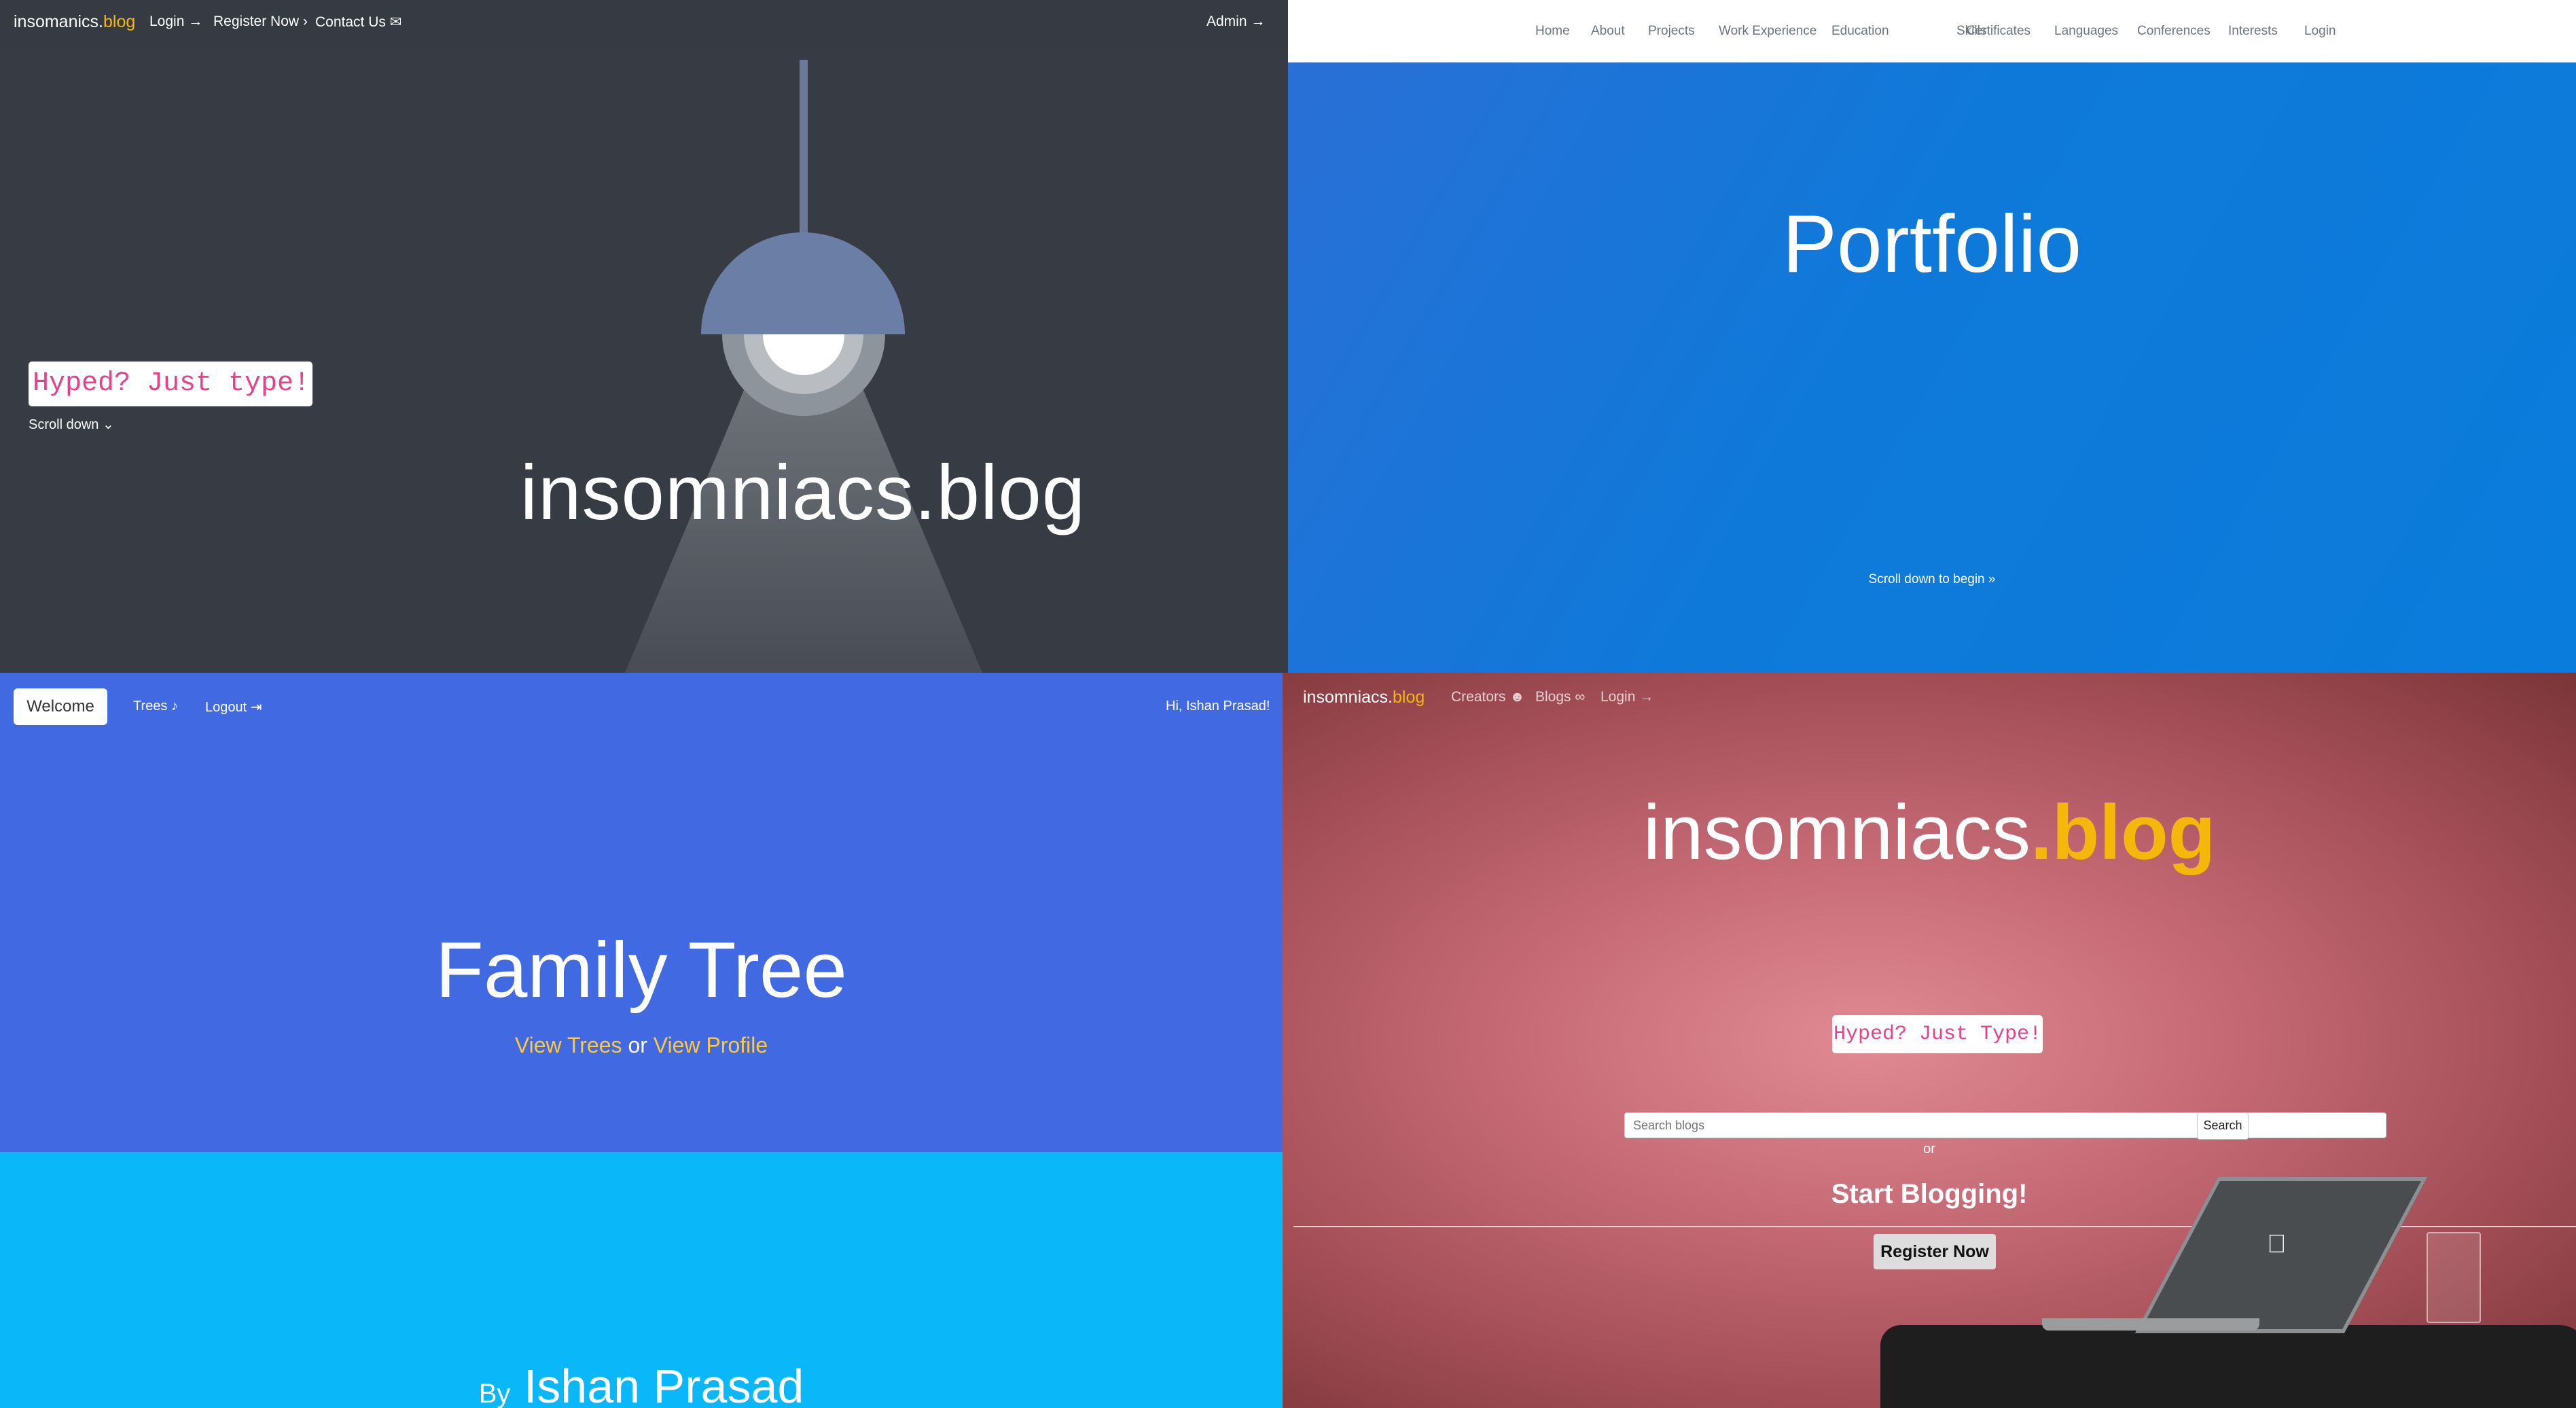 This screenshot has width=2576, height=1408. Describe the element at coordinates (1929, 1149) in the screenshot. I see `or-text: or` at that location.